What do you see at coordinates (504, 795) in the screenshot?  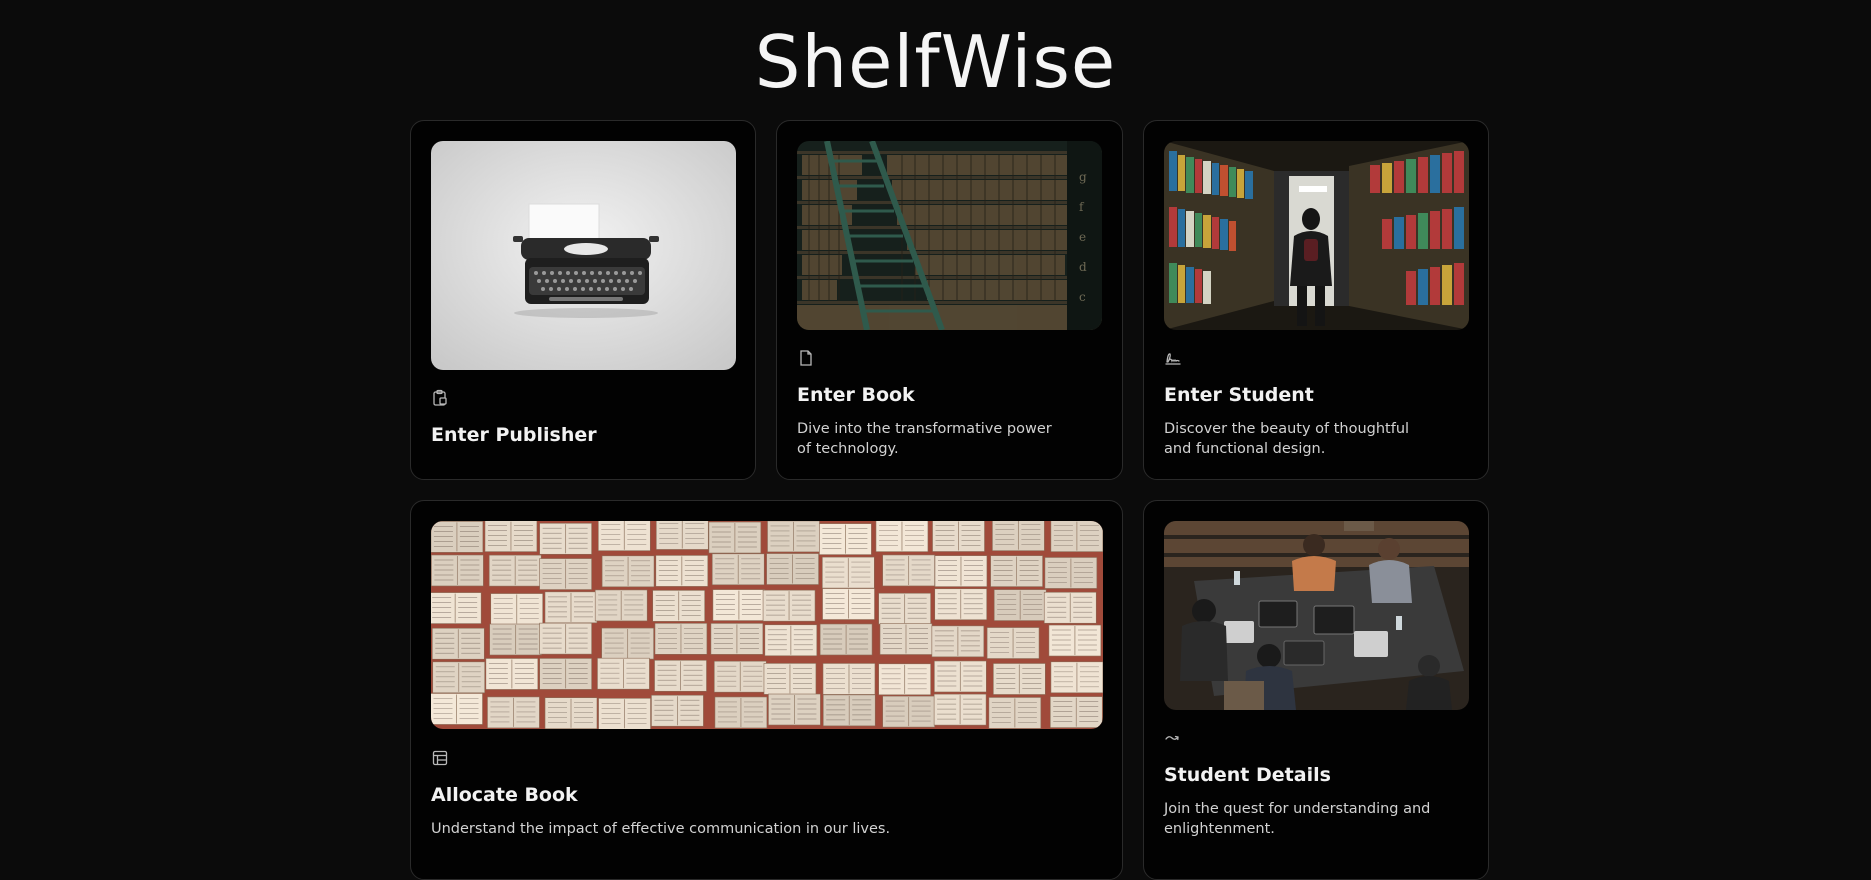 I see `card-title: Allocate Book` at bounding box center [504, 795].